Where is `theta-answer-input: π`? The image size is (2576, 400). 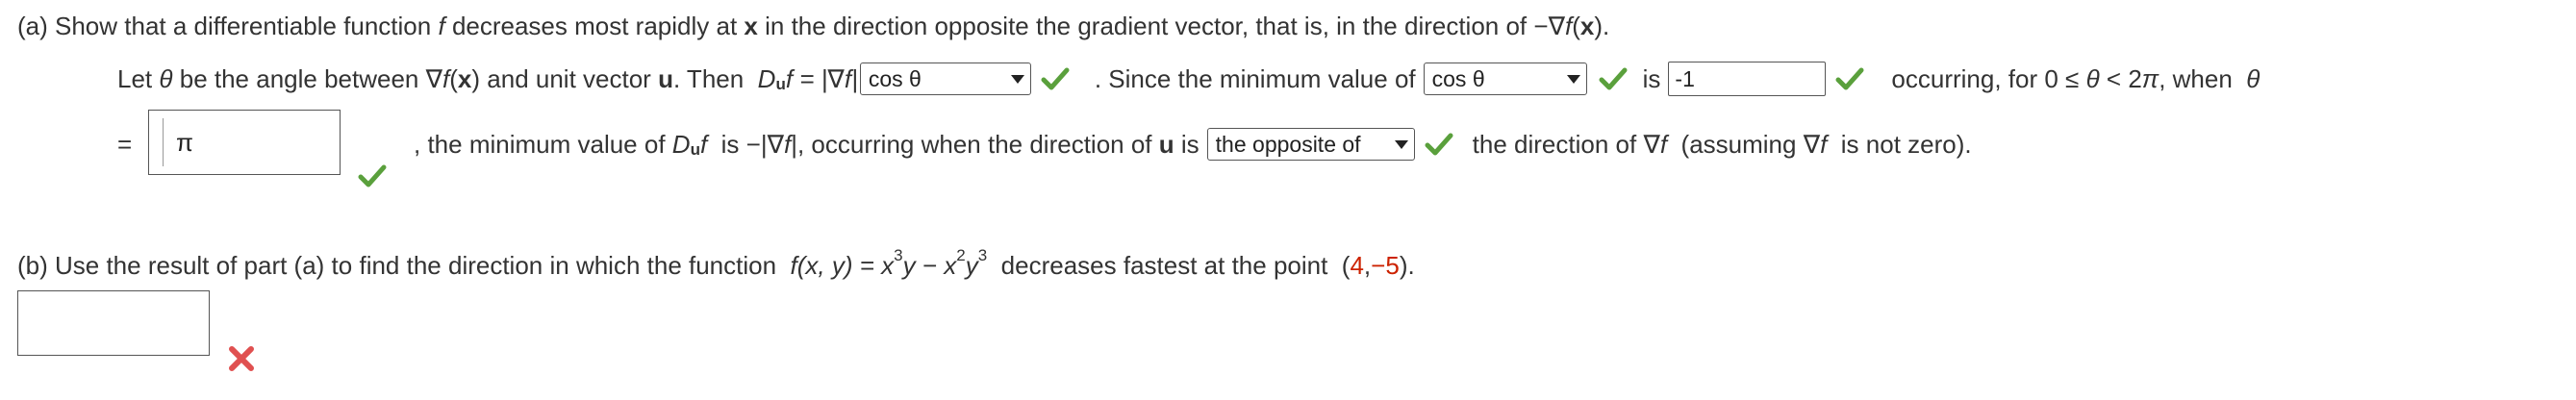
theta-answer-input: π is located at coordinates (245, 143).